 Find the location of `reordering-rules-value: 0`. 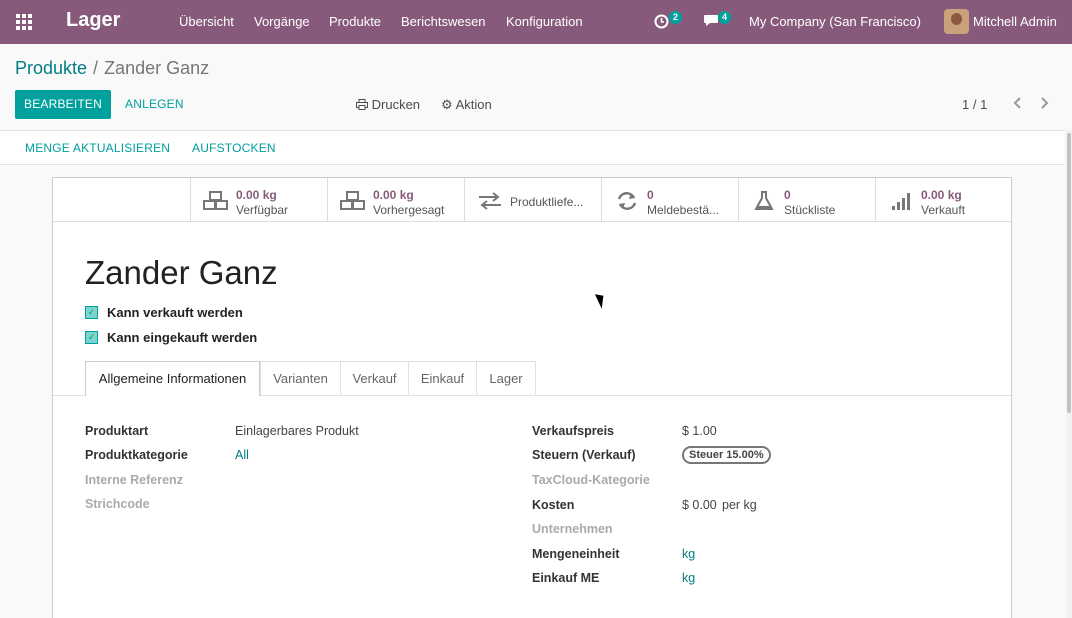

reordering-rules-value: 0 is located at coordinates (650, 195).